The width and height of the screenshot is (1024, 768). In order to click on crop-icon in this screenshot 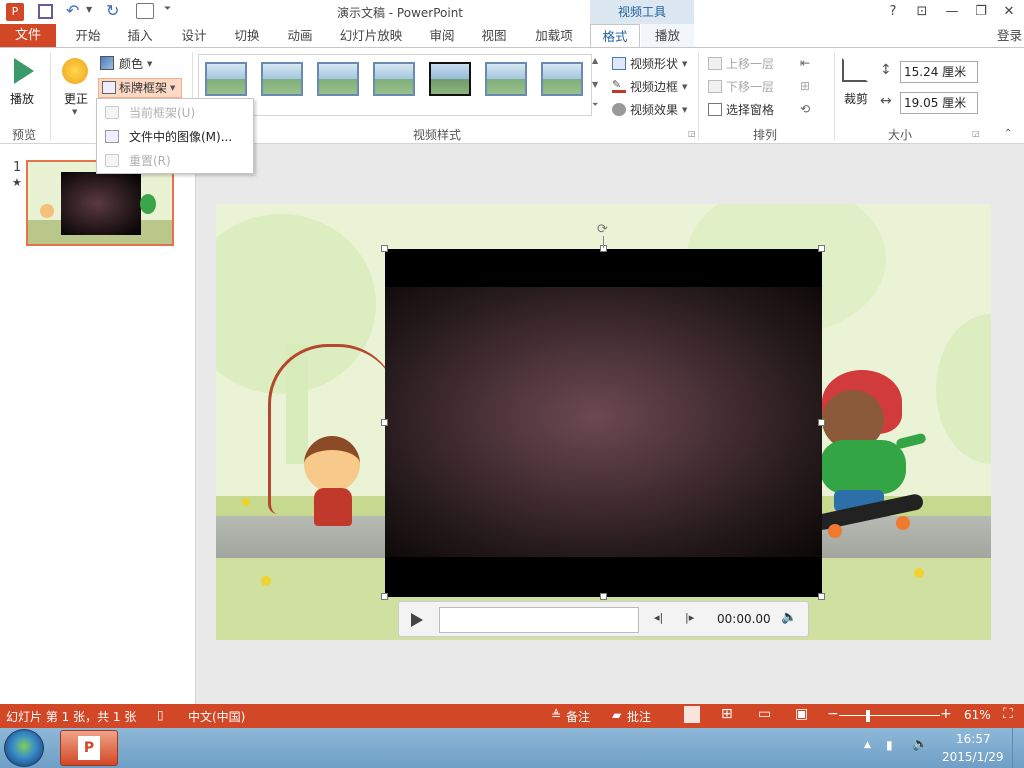, I will do `click(855, 70)`.